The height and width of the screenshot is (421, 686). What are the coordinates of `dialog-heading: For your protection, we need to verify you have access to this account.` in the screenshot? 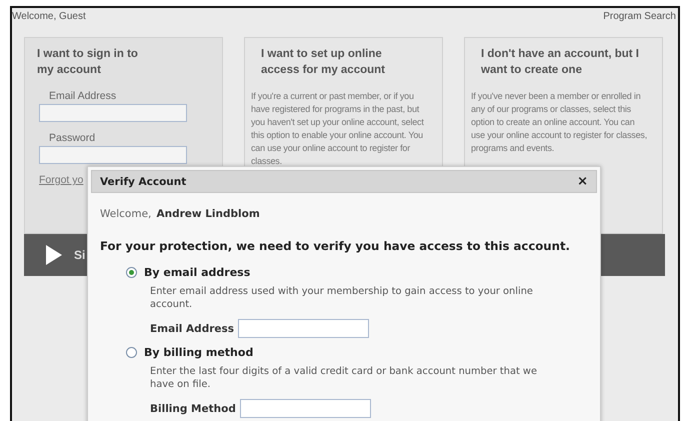 It's located at (335, 246).